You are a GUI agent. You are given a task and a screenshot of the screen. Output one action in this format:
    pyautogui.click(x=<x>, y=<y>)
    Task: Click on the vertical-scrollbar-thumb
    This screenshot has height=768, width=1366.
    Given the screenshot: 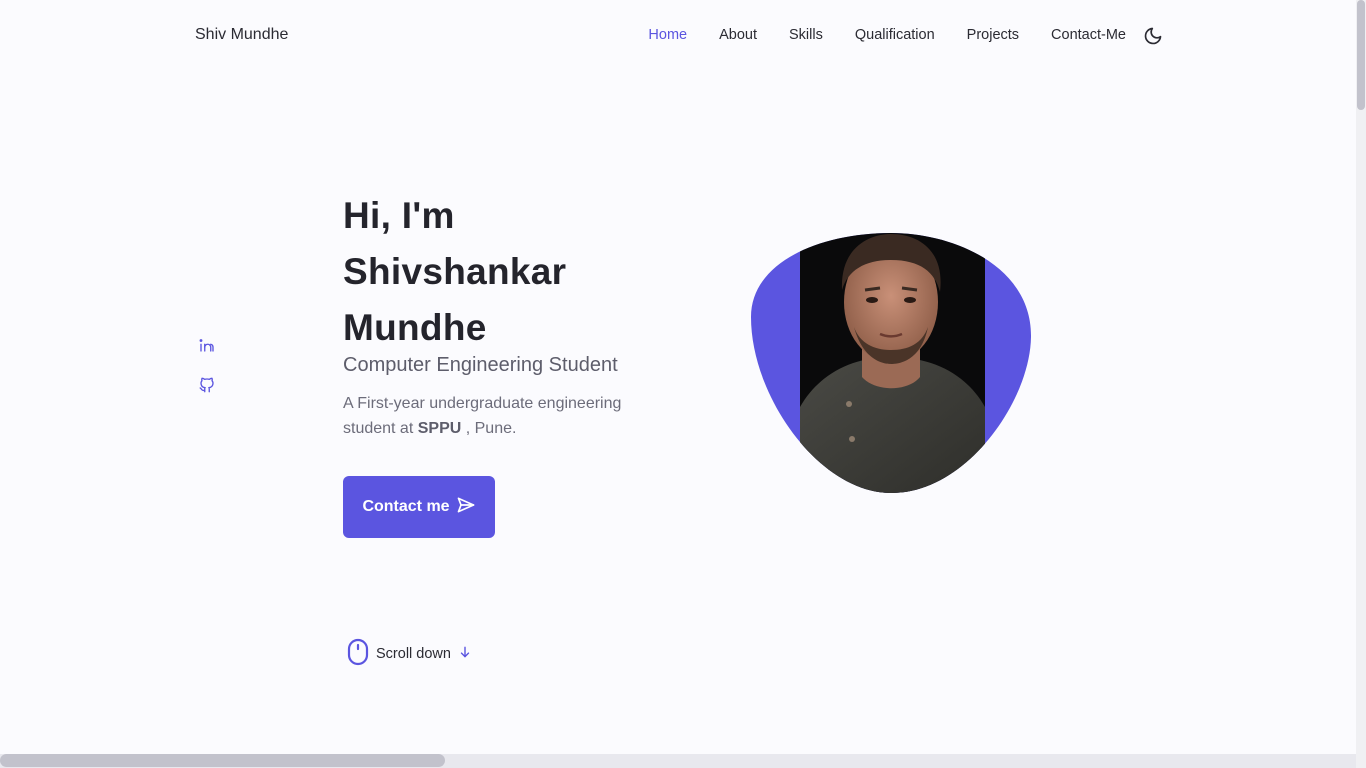 What is the action you would take?
    pyautogui.click(x=1361, y=55)
    